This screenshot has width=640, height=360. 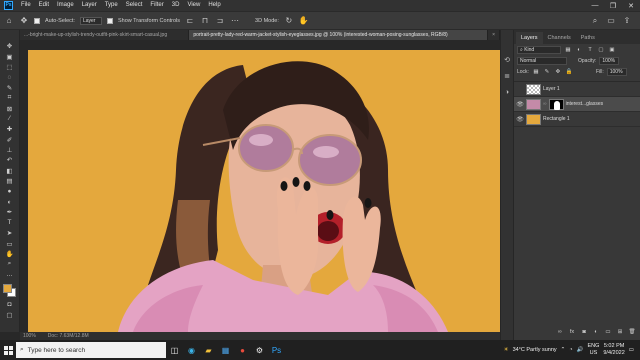 What do you see at coordinates (10, 129) in the screenshot?
I see `healing-icon: ✚` at bounding box center [10, 129].